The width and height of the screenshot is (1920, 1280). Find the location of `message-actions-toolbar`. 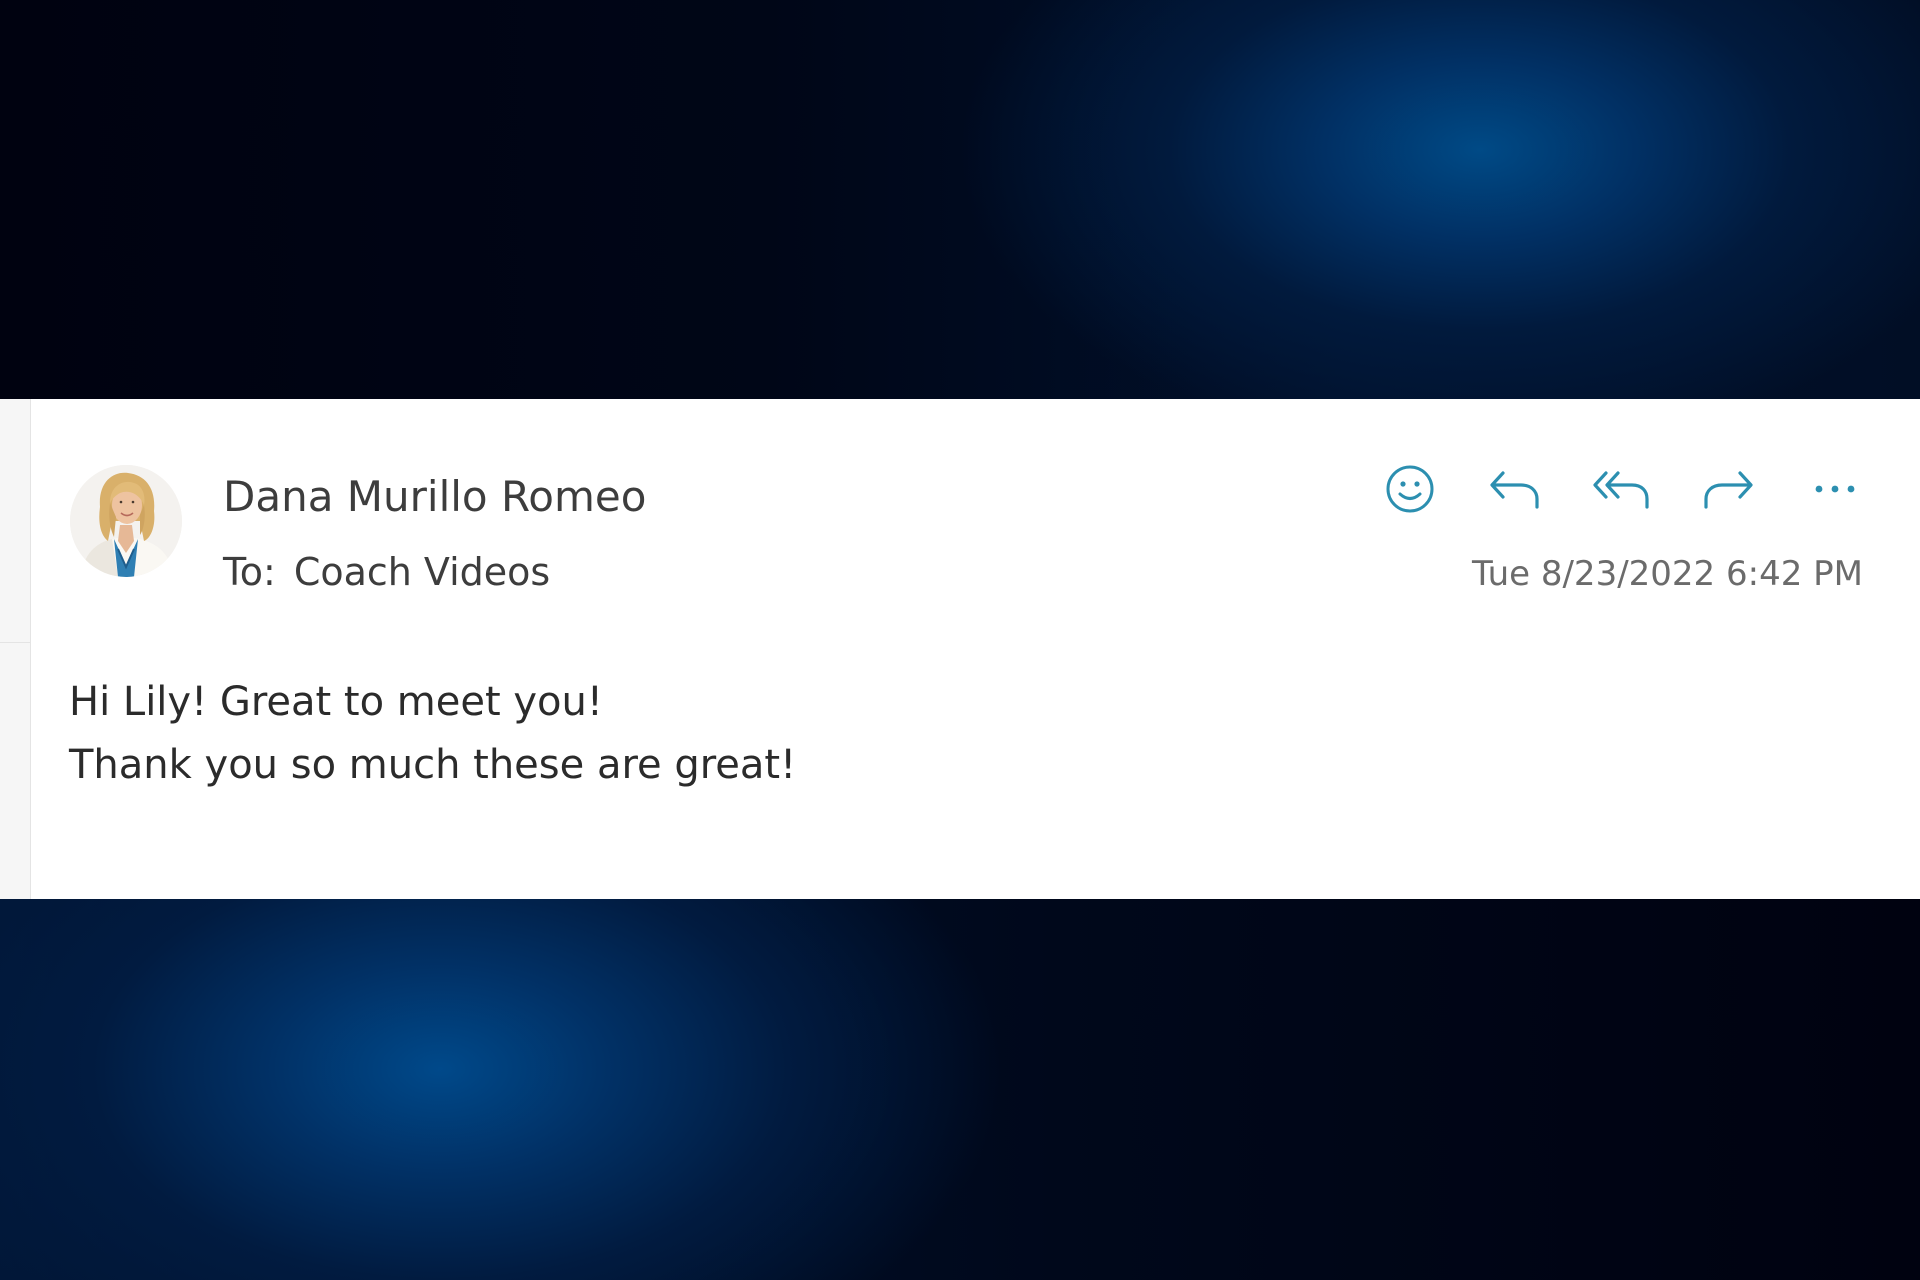

message-actions-toolbar is located at coordinates (1620, 489).